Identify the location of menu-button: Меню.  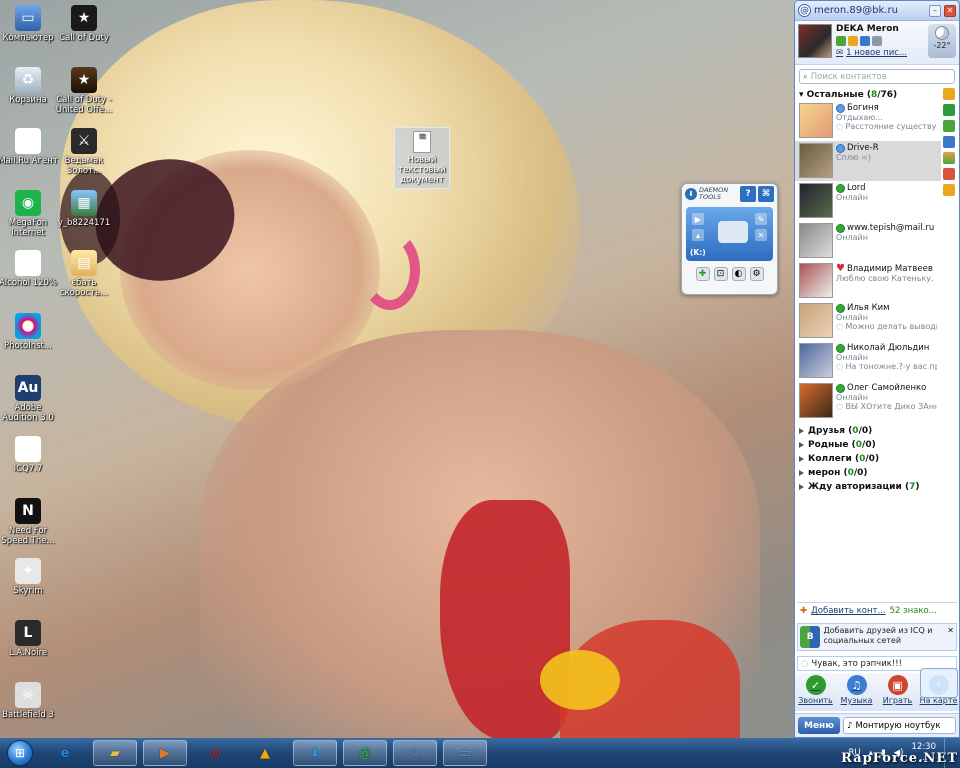
(819, 725).